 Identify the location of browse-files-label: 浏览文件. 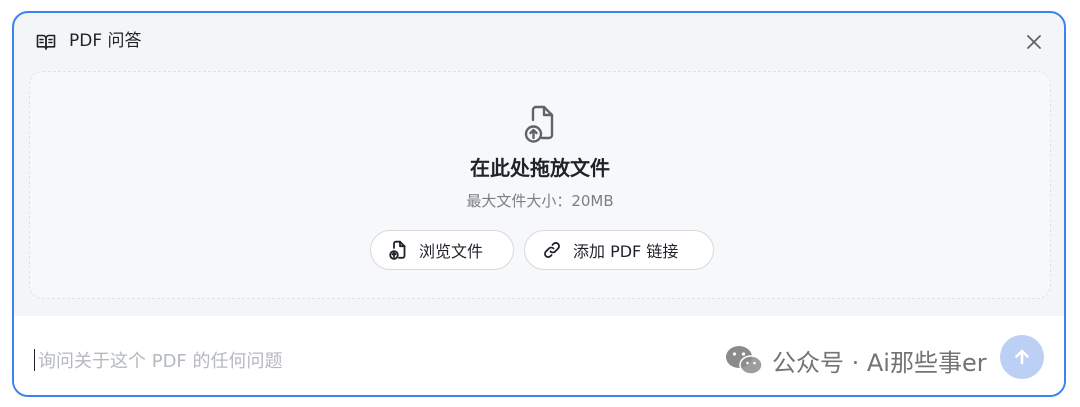
(451, 251).